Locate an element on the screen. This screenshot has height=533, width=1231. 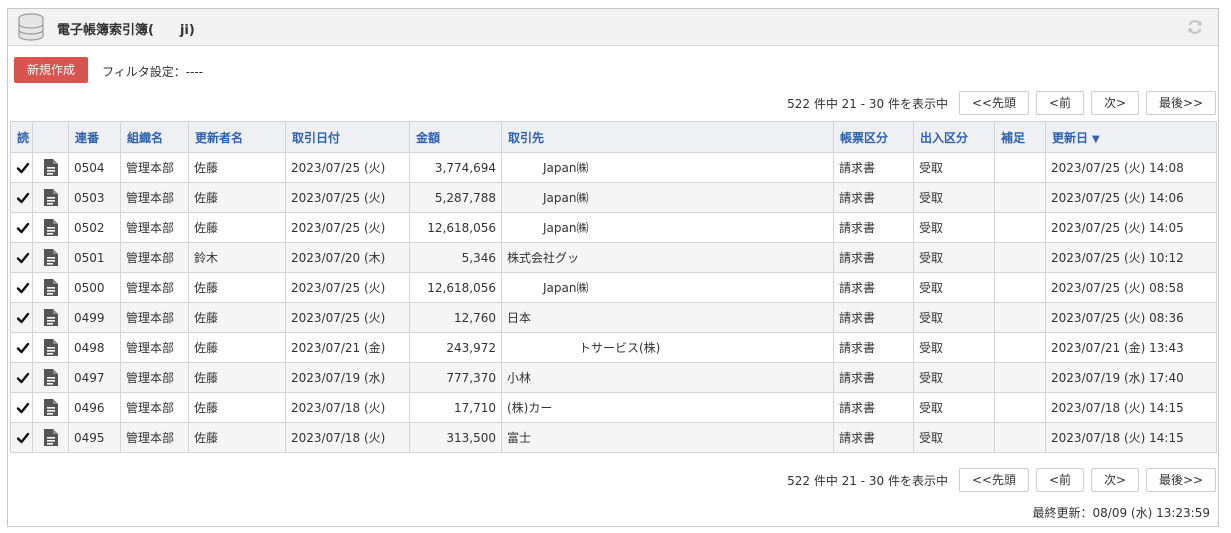
col-note: 補足 is located at coordinates (1020, 137).